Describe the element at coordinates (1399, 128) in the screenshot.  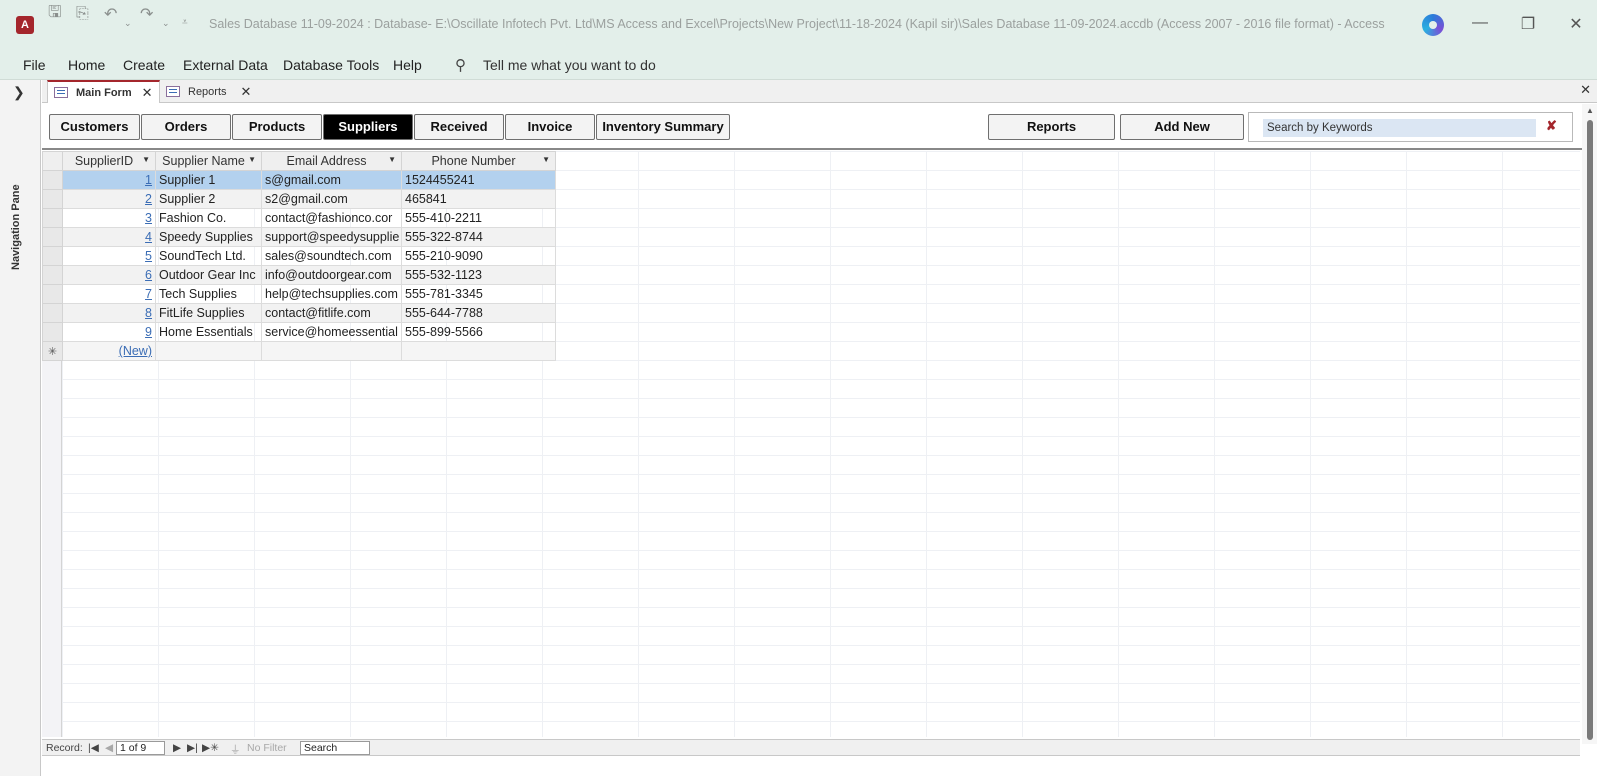
I see `keyword-search-input: Search by Keywords` at that location.